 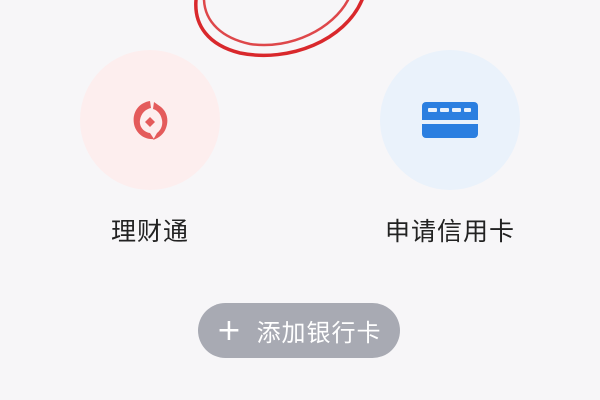 I want to click on annotation-stroke, so click(x=279, y=29).